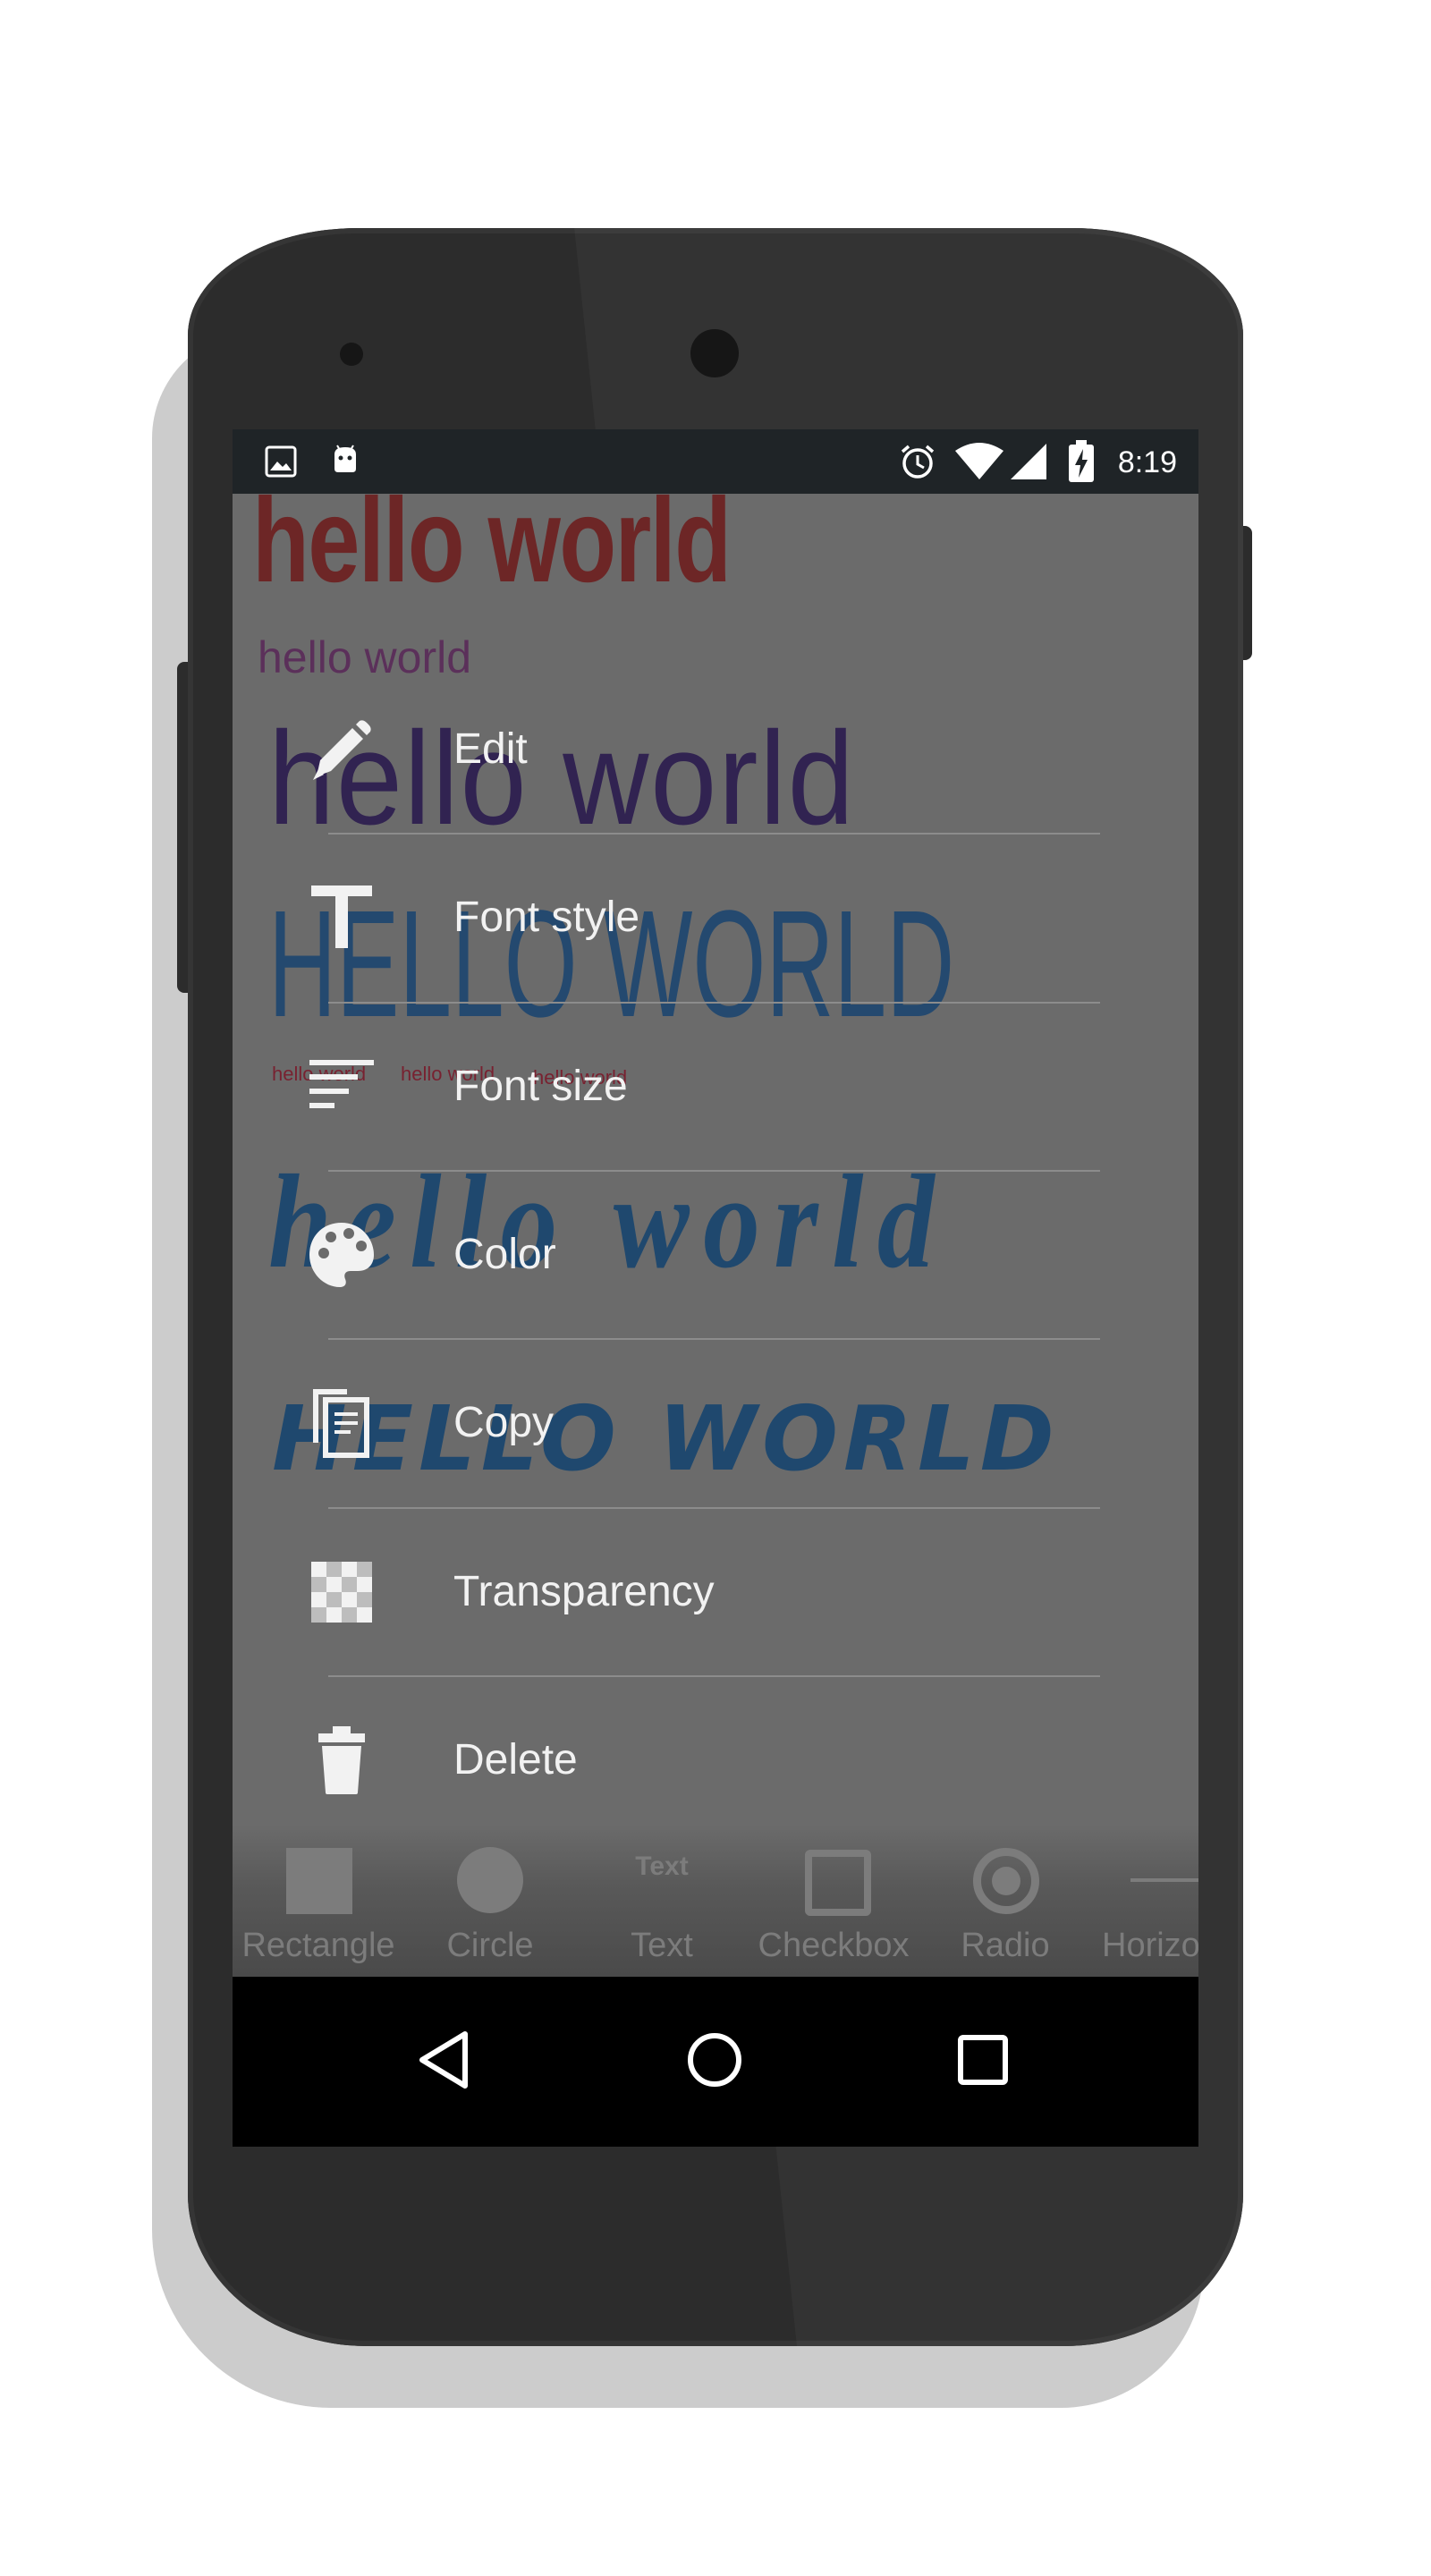  What do you see at coordinates (342, 1760) in the screenshot?
I see `trash-icon` at bounding box center [342, 1760].